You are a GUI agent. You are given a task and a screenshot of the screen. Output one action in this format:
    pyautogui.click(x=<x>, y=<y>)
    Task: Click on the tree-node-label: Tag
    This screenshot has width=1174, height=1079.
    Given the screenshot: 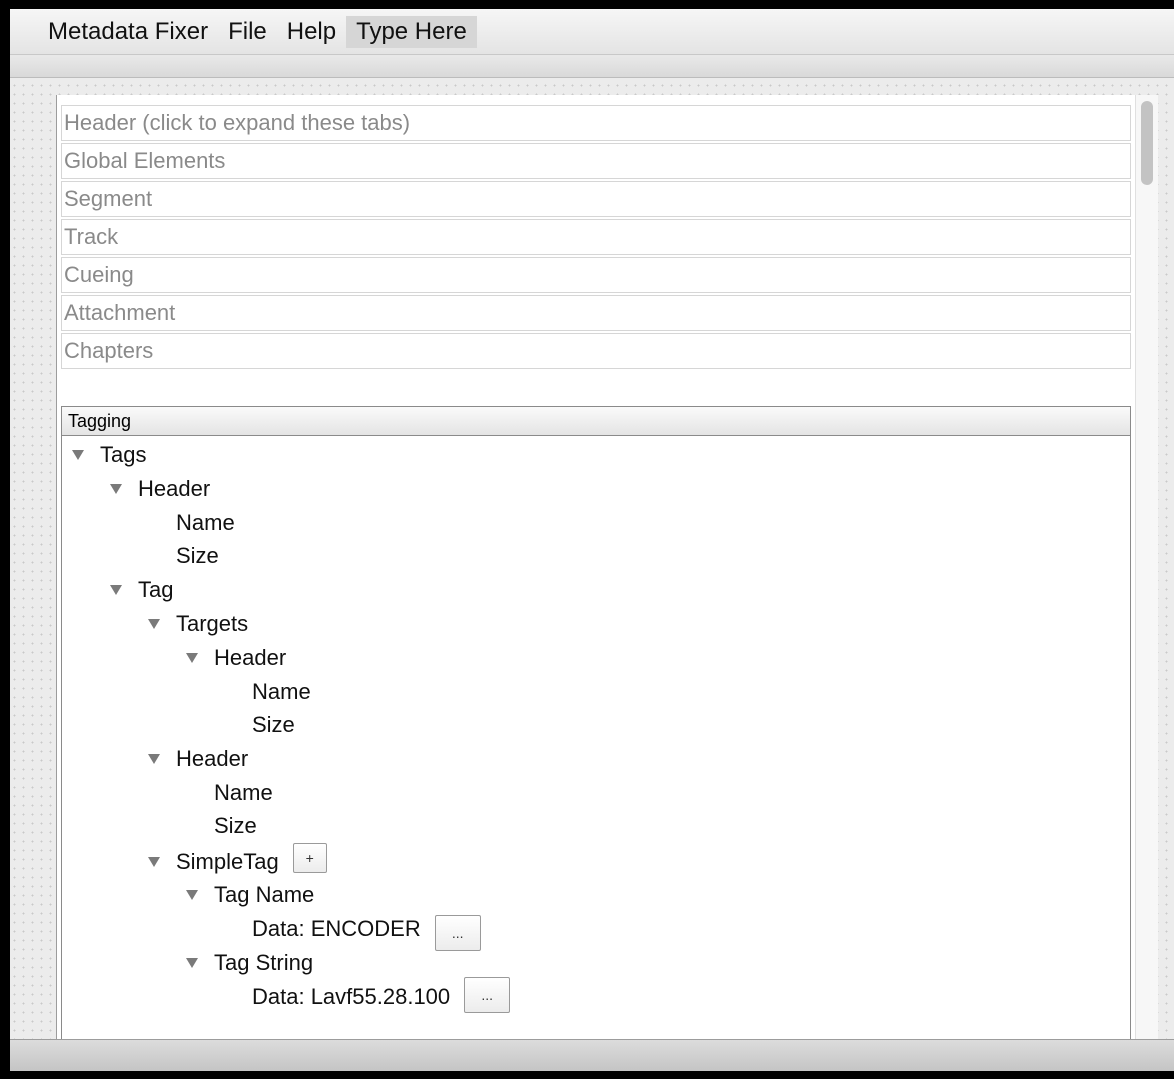 What is the action you would take?
    pyautogui.click(x=156, y=589)
    